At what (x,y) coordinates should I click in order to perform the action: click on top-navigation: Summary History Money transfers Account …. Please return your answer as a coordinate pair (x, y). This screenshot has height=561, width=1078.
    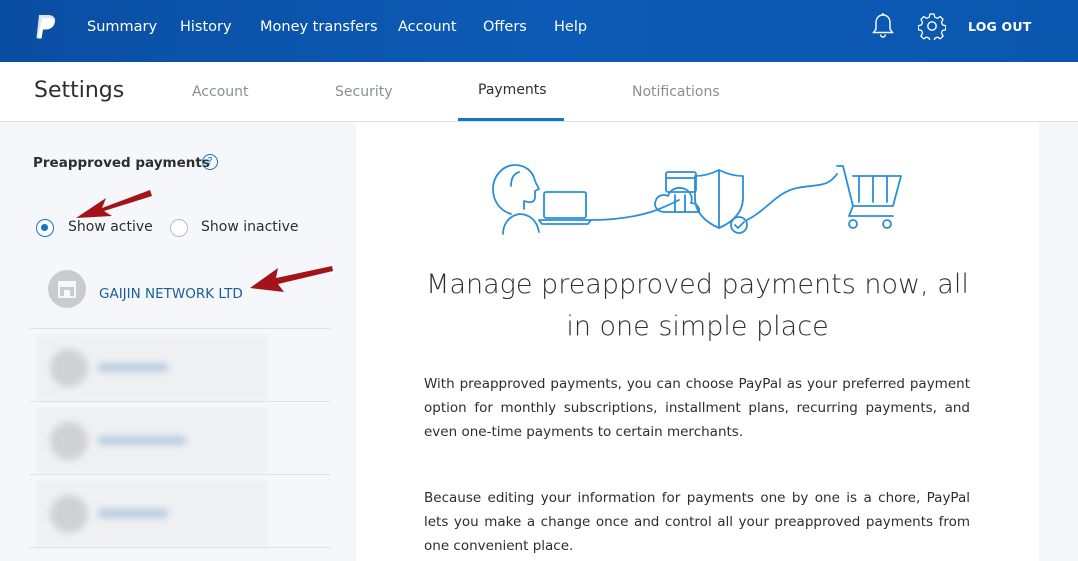
    Looking at the image, I should click on (539, 31).